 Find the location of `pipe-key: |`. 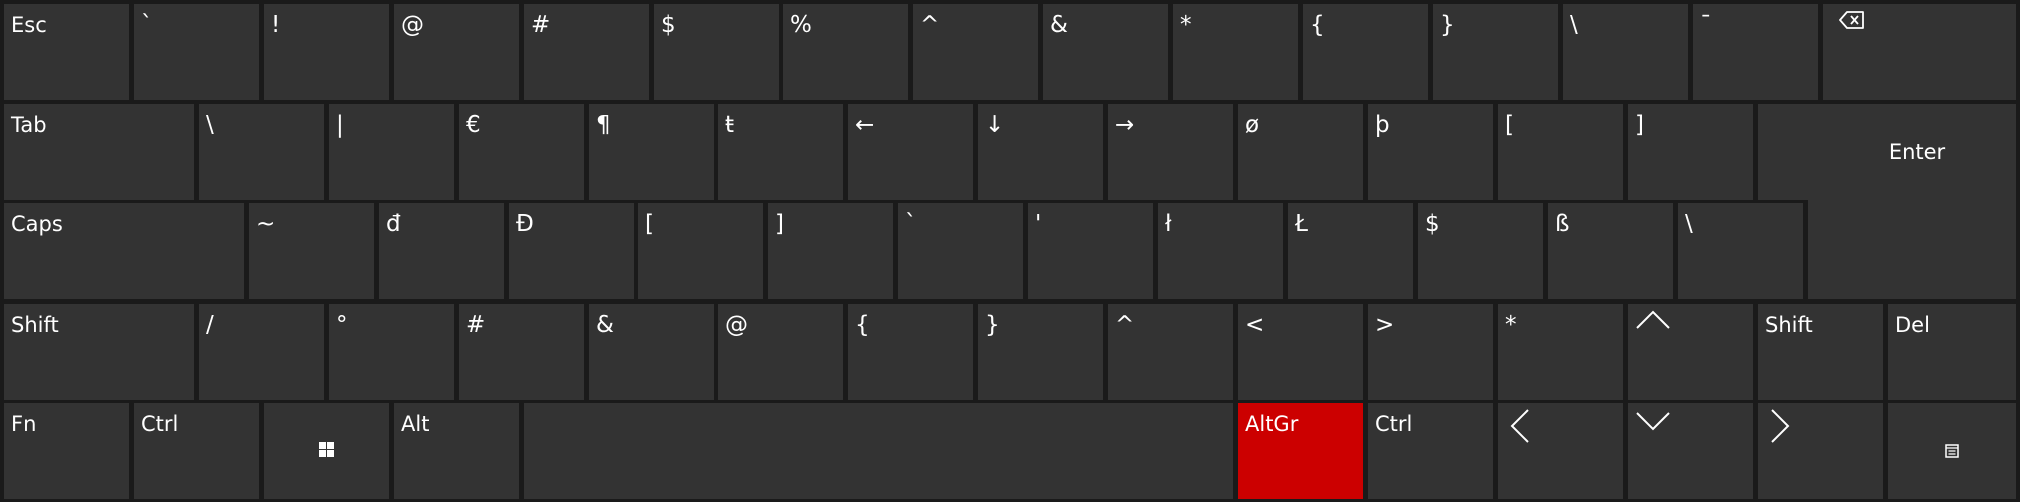

pipe-key: | is located at coordinates (391, 152).